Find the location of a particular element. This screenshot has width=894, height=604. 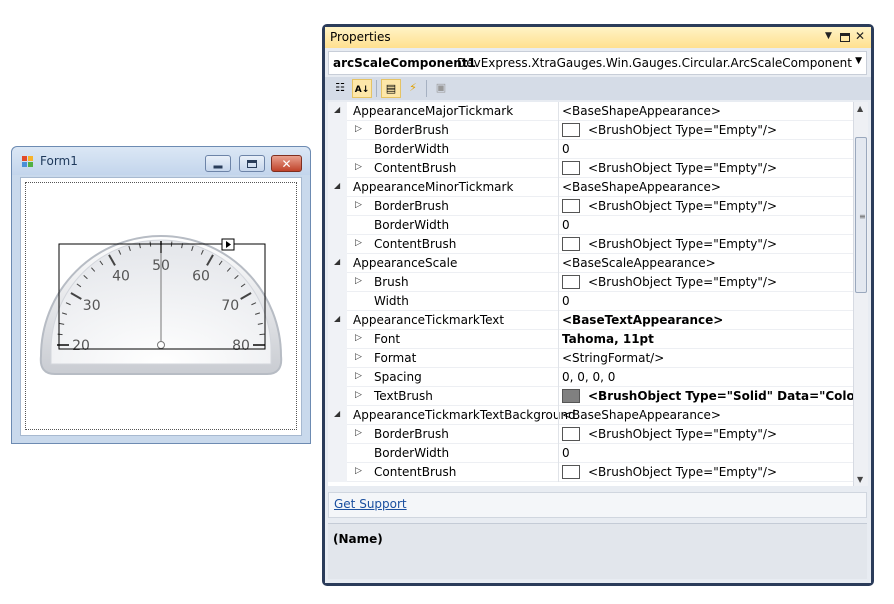

property-row: ▷ Spacing 0, 0, 0, 0 is located at coordinates (590, 377).